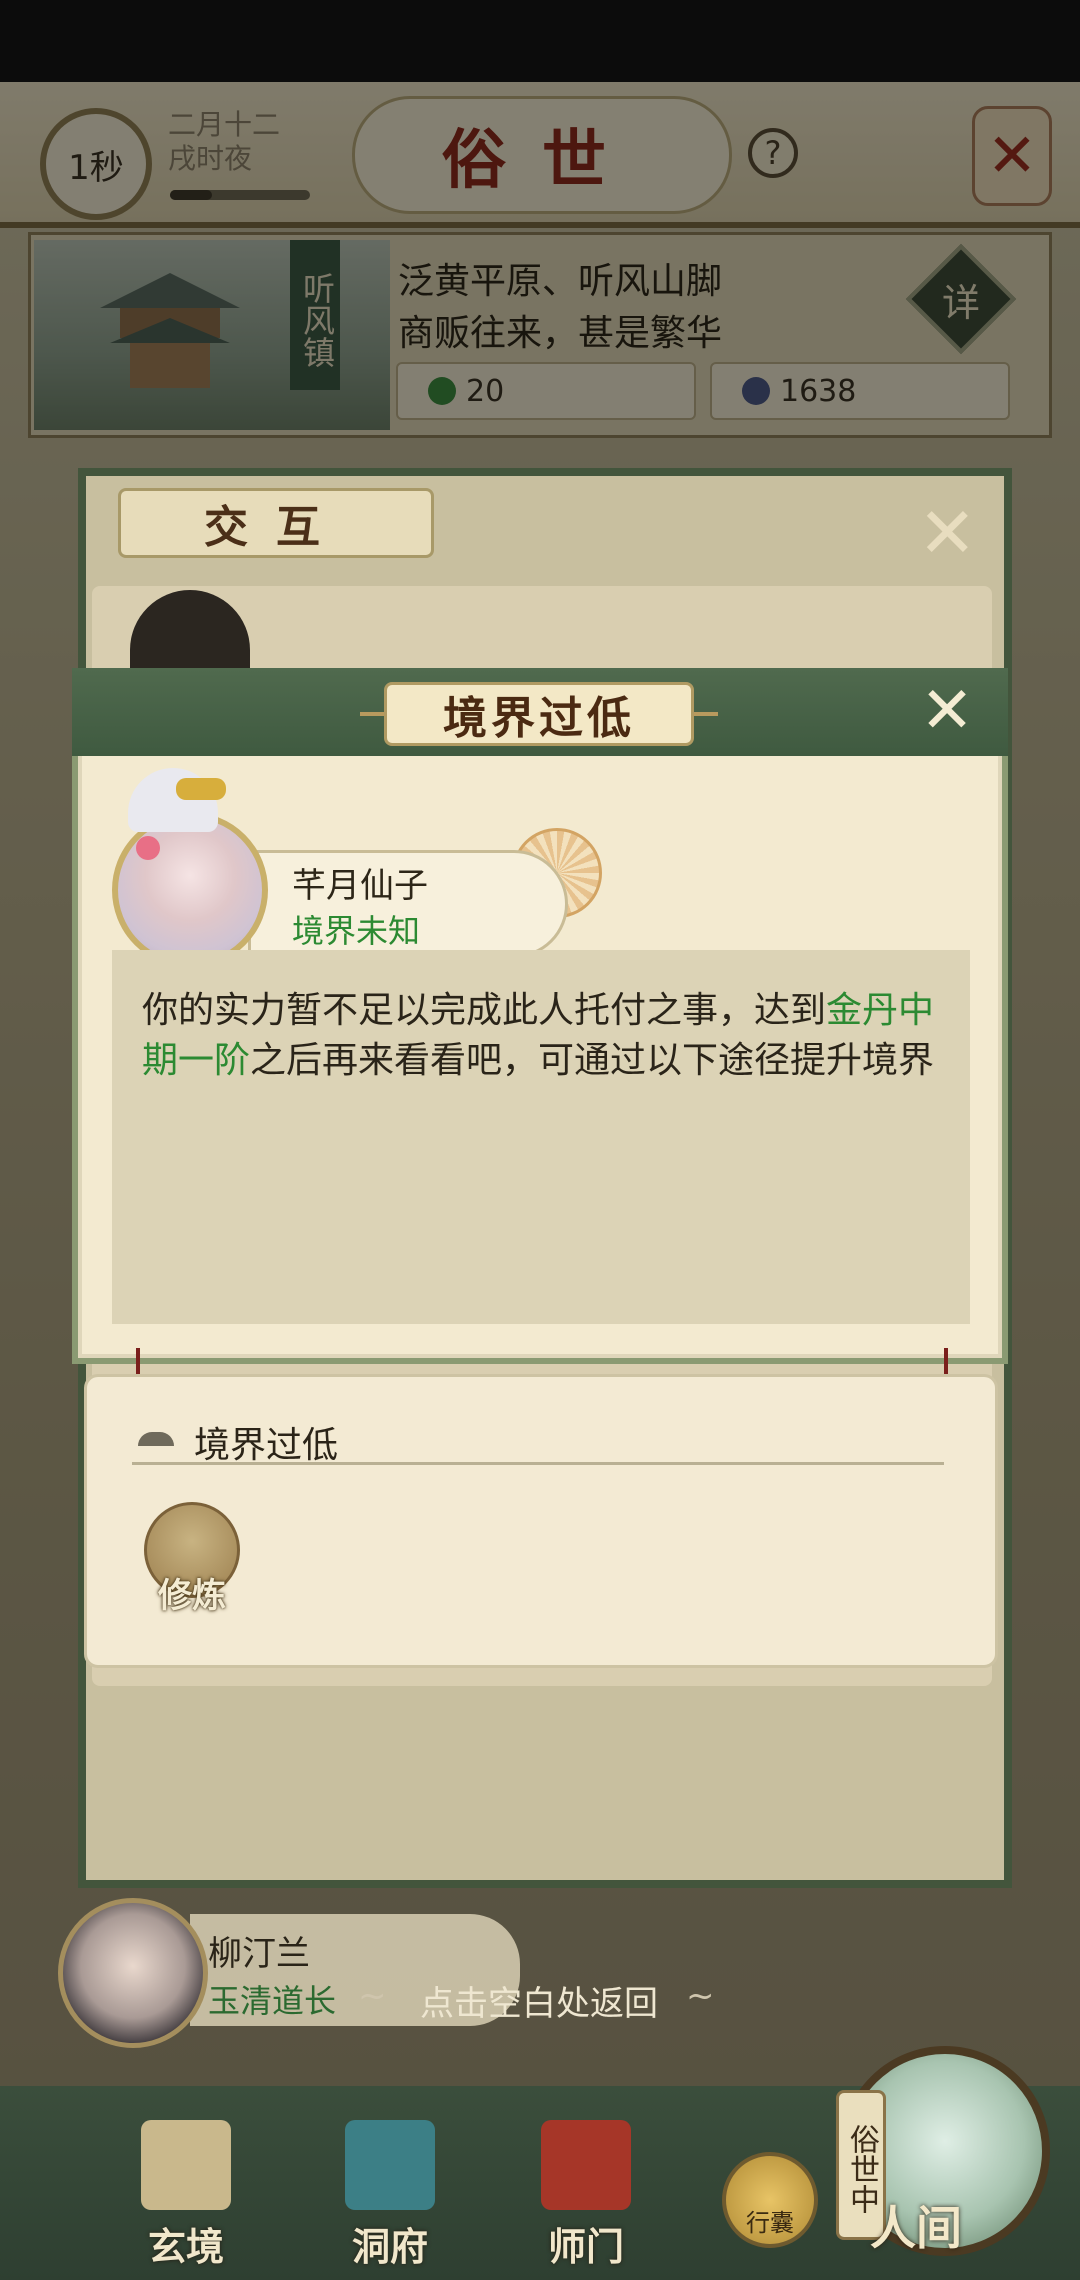 The height and width of the screenshot is (2280, 1080). Describe the element at coordinates (156, 1439) in the screenshot. I see `hat-icon` at that location.